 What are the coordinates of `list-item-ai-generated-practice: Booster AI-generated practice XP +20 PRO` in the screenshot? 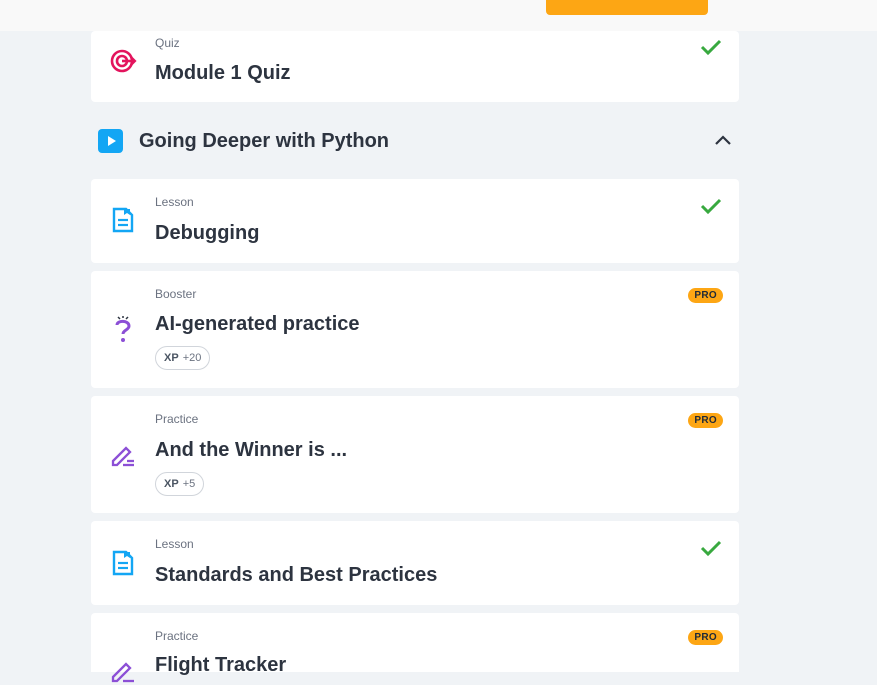 It's located at (415, 329).